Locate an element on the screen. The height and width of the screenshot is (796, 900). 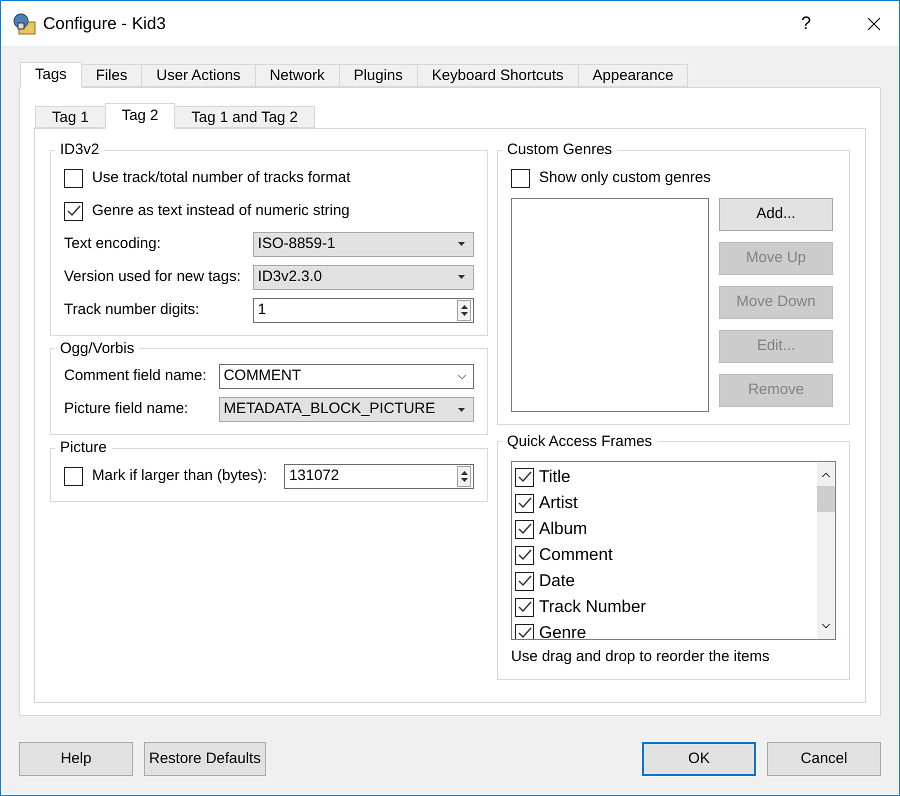
list-item: Album is located at coordinates (563, 529).